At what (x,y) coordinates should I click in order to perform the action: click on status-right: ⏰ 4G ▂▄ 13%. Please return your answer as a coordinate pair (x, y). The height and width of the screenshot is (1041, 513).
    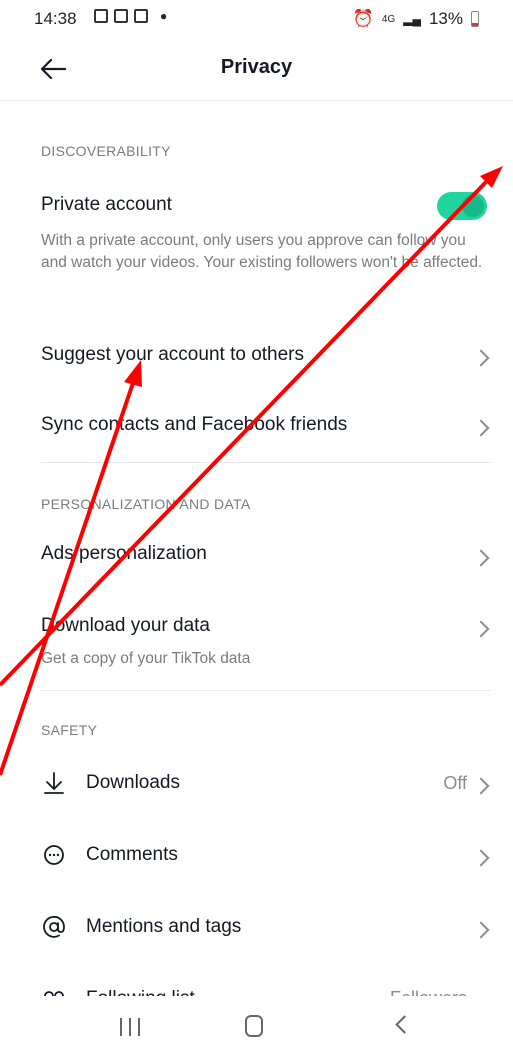
    Looking at the image, I should click on (416, 19).